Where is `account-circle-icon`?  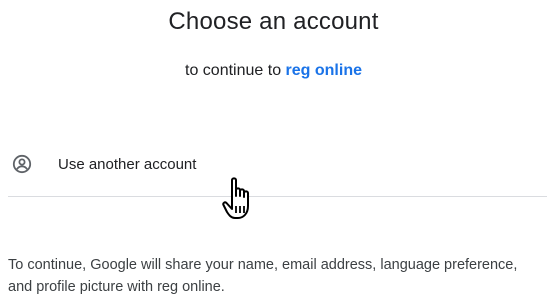
account-circle-icon is located at coordinates (22, 164).